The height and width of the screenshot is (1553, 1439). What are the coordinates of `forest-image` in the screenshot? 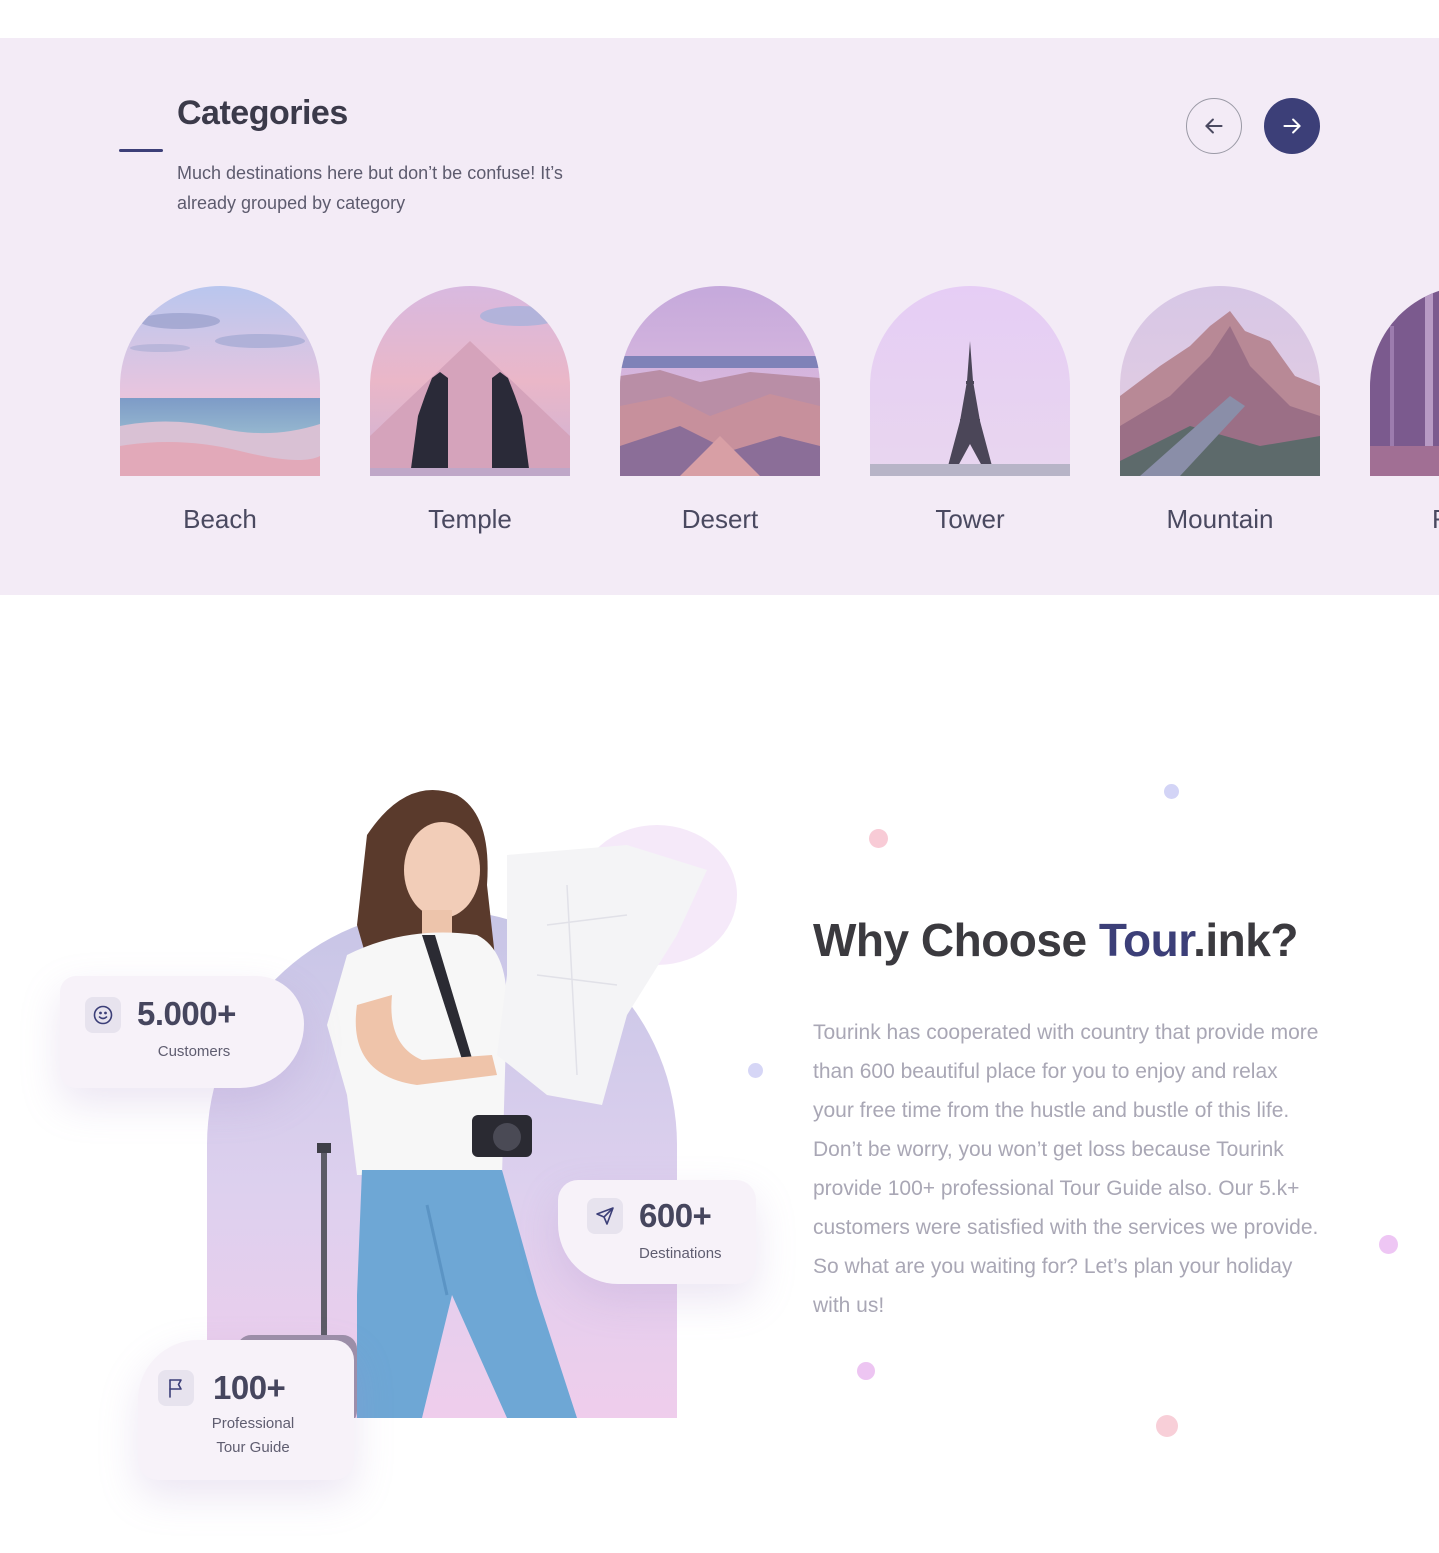 It's located at (1404, 381).